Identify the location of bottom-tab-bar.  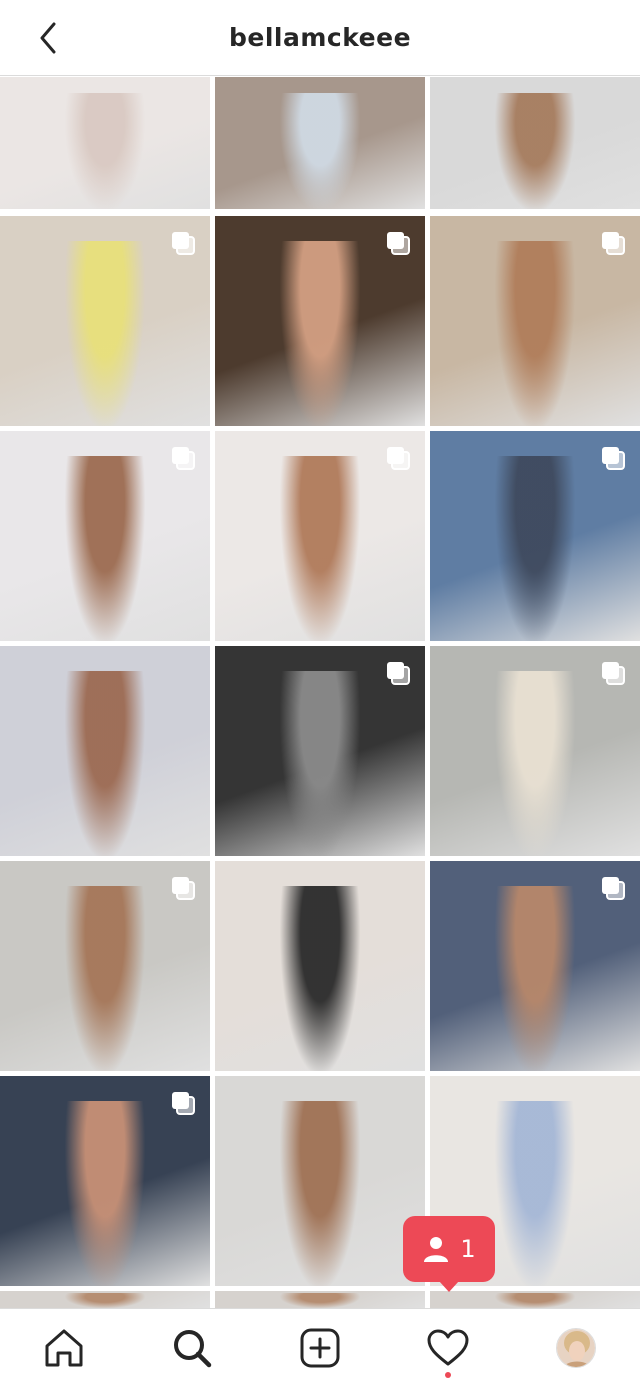
(320, 1347).